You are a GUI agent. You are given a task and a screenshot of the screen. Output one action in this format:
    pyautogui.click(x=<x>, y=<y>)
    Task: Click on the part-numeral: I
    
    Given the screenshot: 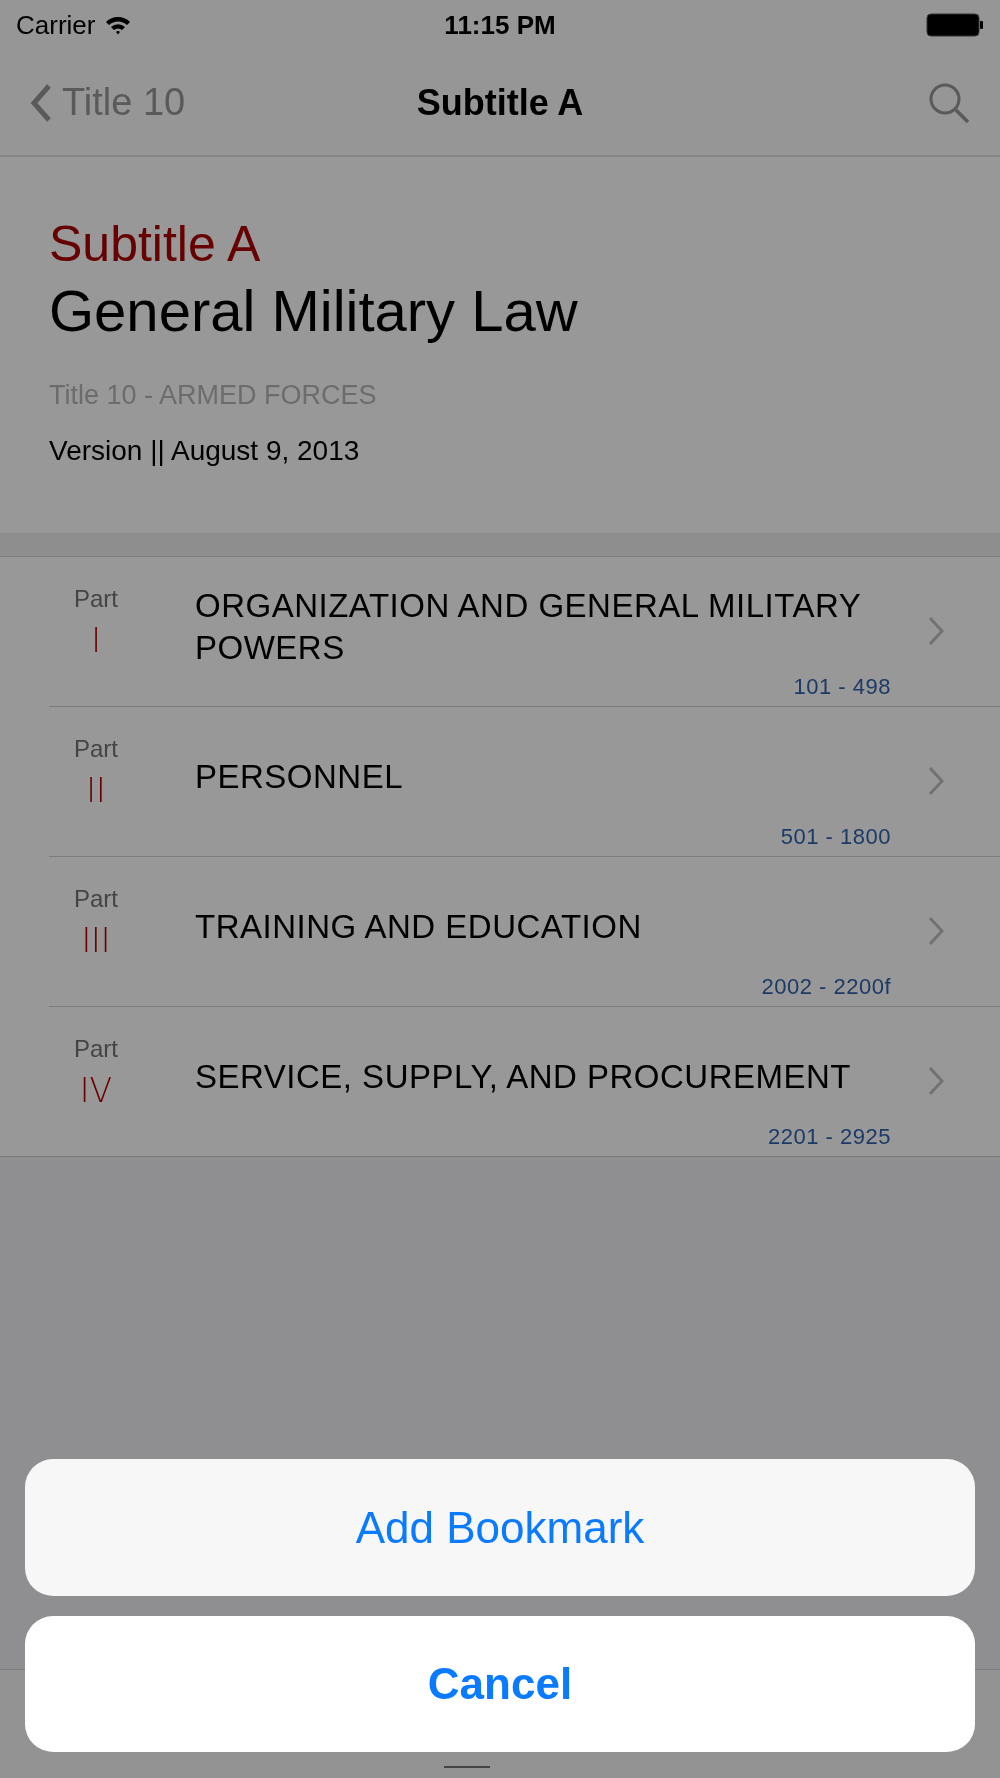 What is the action you would take?
    pyautogui.click(x=96, y=640)
    